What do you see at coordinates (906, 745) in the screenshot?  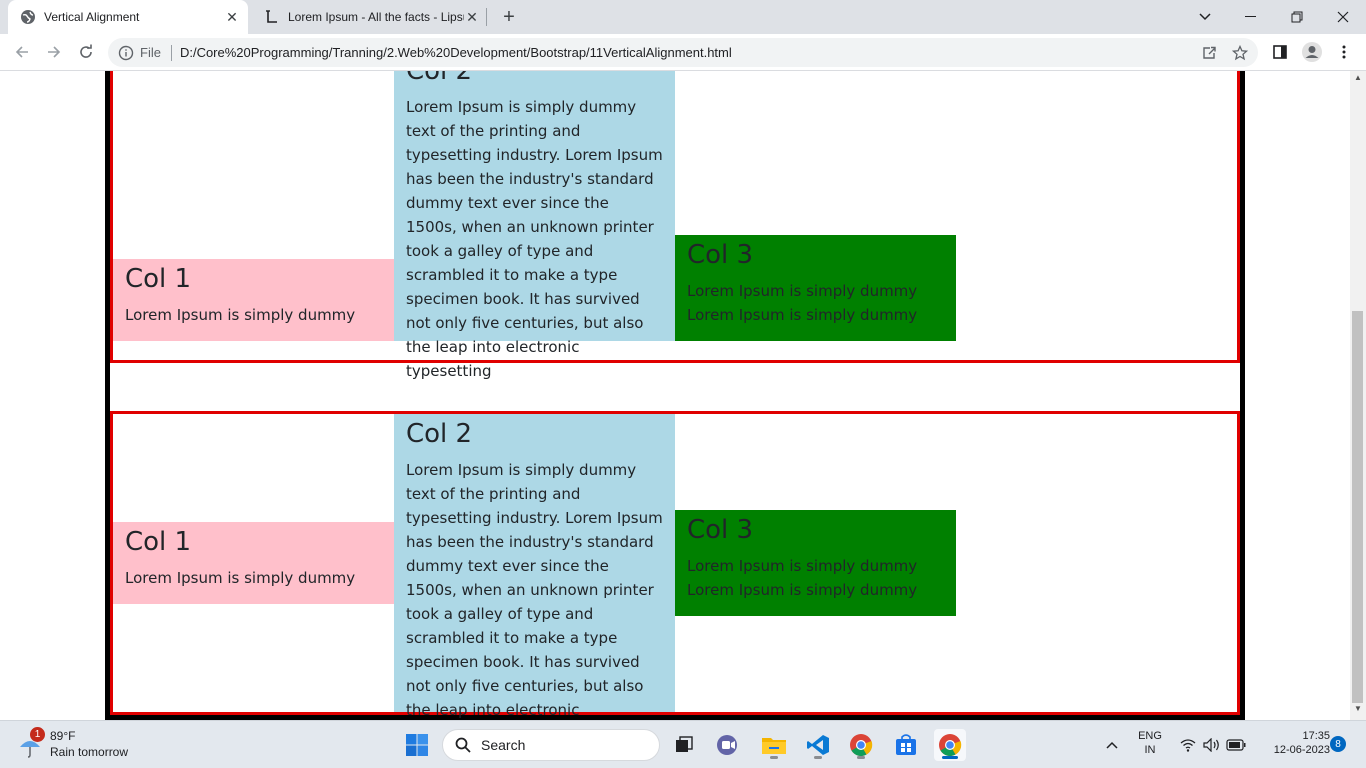 I see `microsoft-store-icon` at bounding box center [906, 745].